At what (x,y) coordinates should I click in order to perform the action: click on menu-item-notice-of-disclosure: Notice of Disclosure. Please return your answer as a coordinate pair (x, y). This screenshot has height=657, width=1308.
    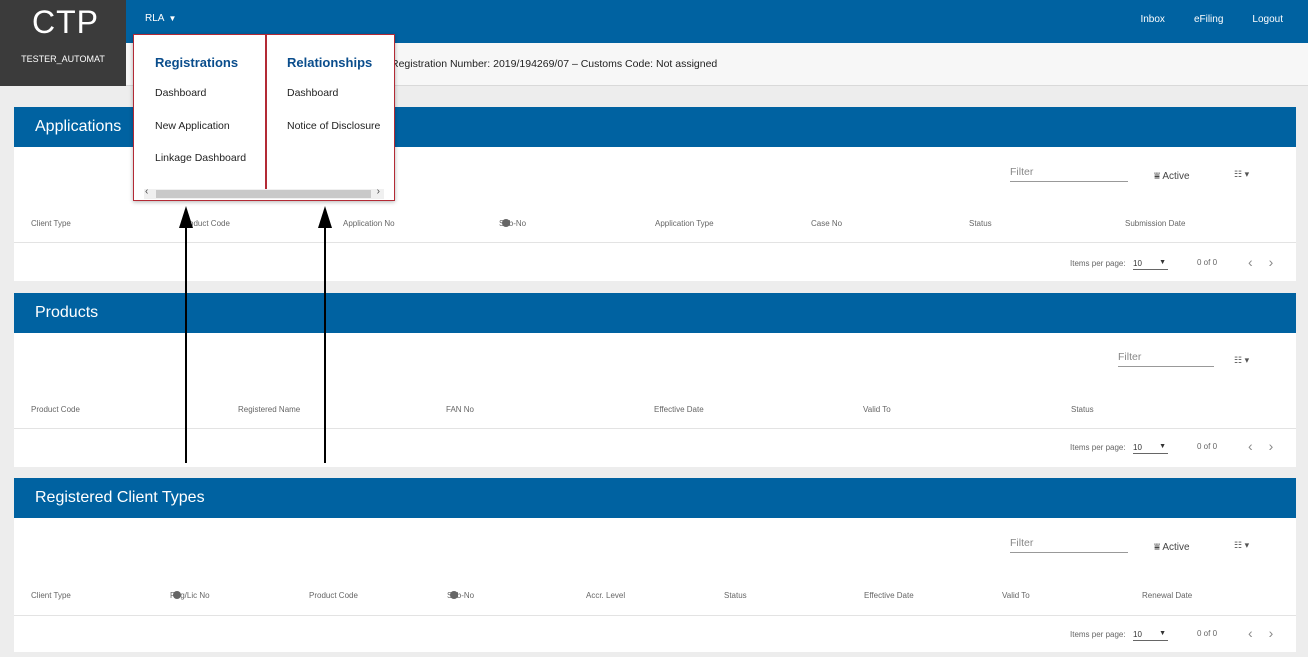
    Looking at the image, I should click on (333, 126).